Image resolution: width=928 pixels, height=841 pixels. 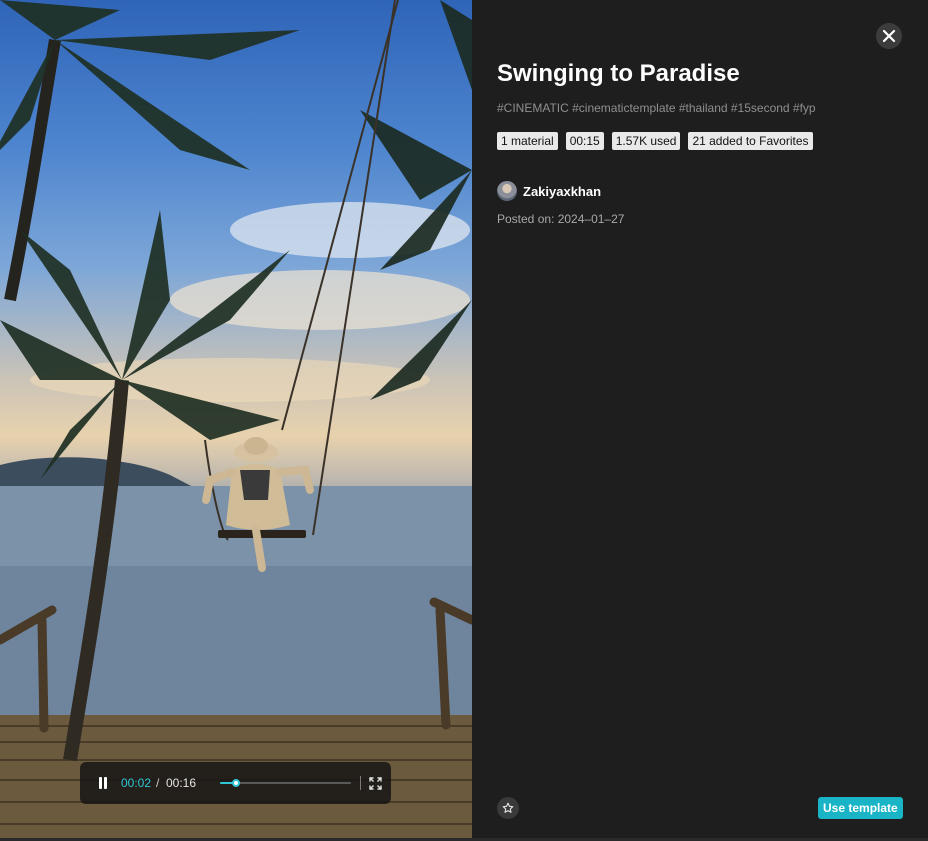 What do you see at coordinates (285, 783) in the screenshot?
I see `progress-bar` at bounding box center [285, 783].